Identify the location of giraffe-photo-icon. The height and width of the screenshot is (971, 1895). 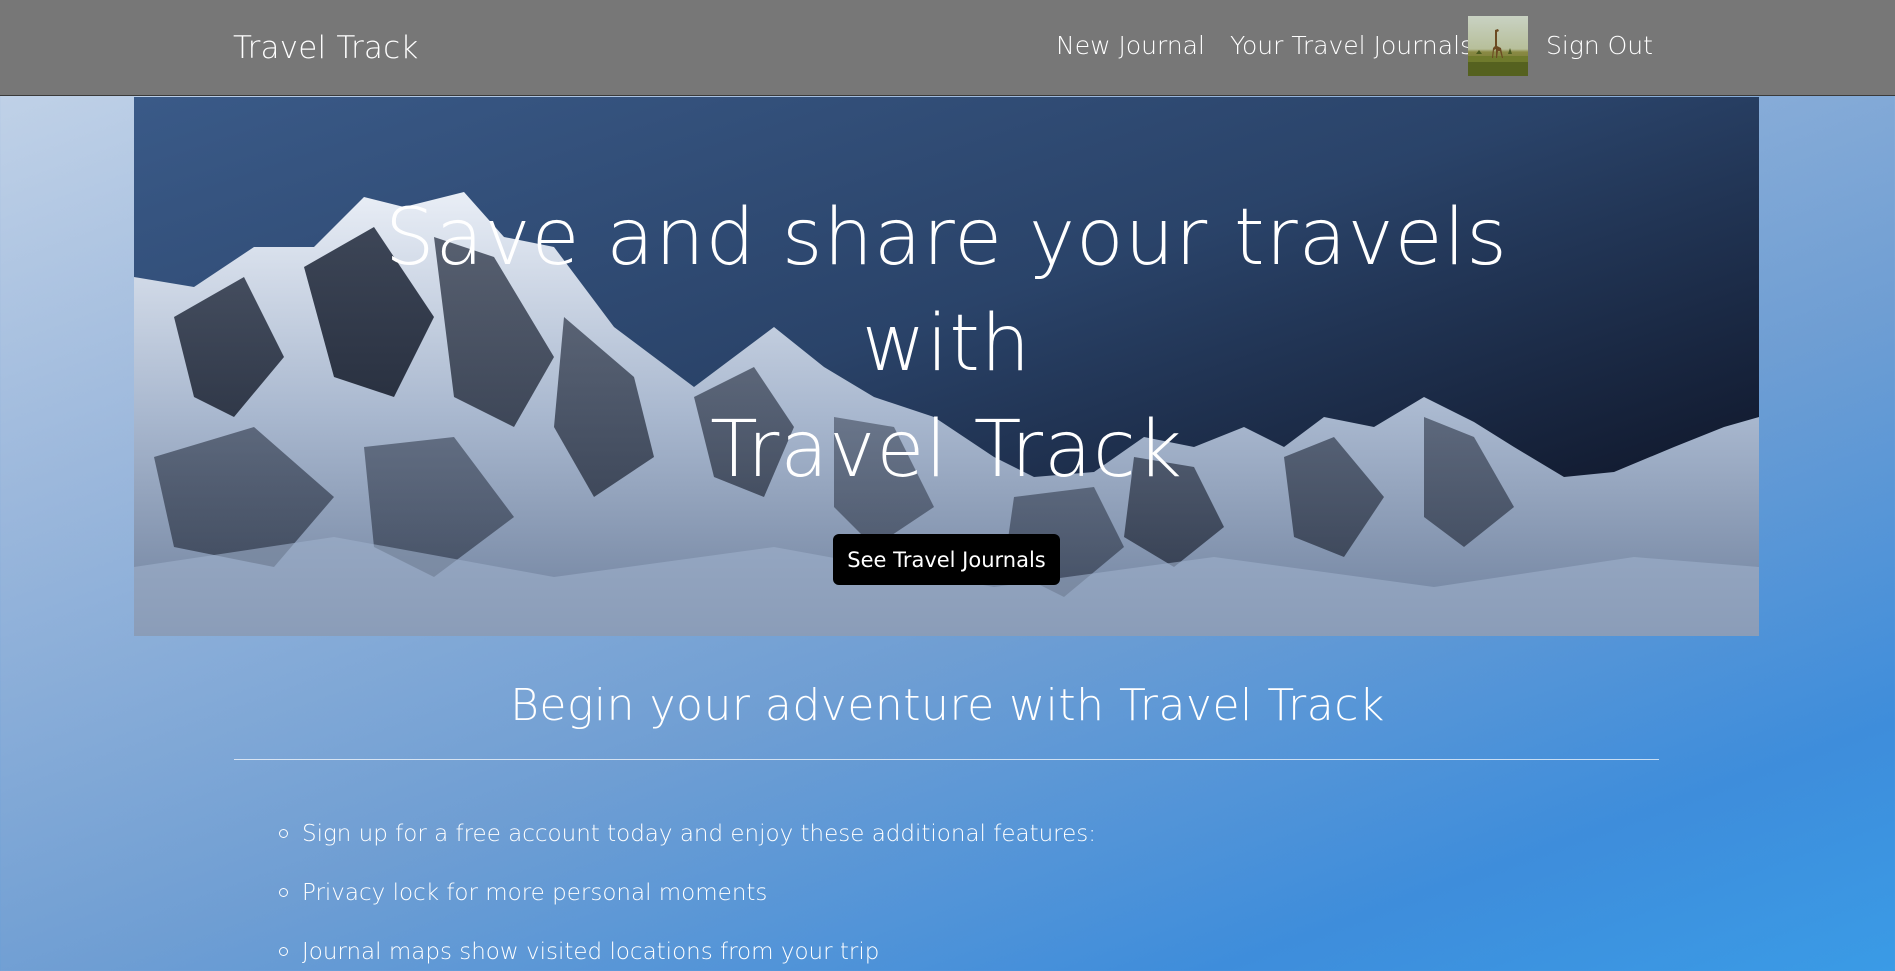
(1498, 46).